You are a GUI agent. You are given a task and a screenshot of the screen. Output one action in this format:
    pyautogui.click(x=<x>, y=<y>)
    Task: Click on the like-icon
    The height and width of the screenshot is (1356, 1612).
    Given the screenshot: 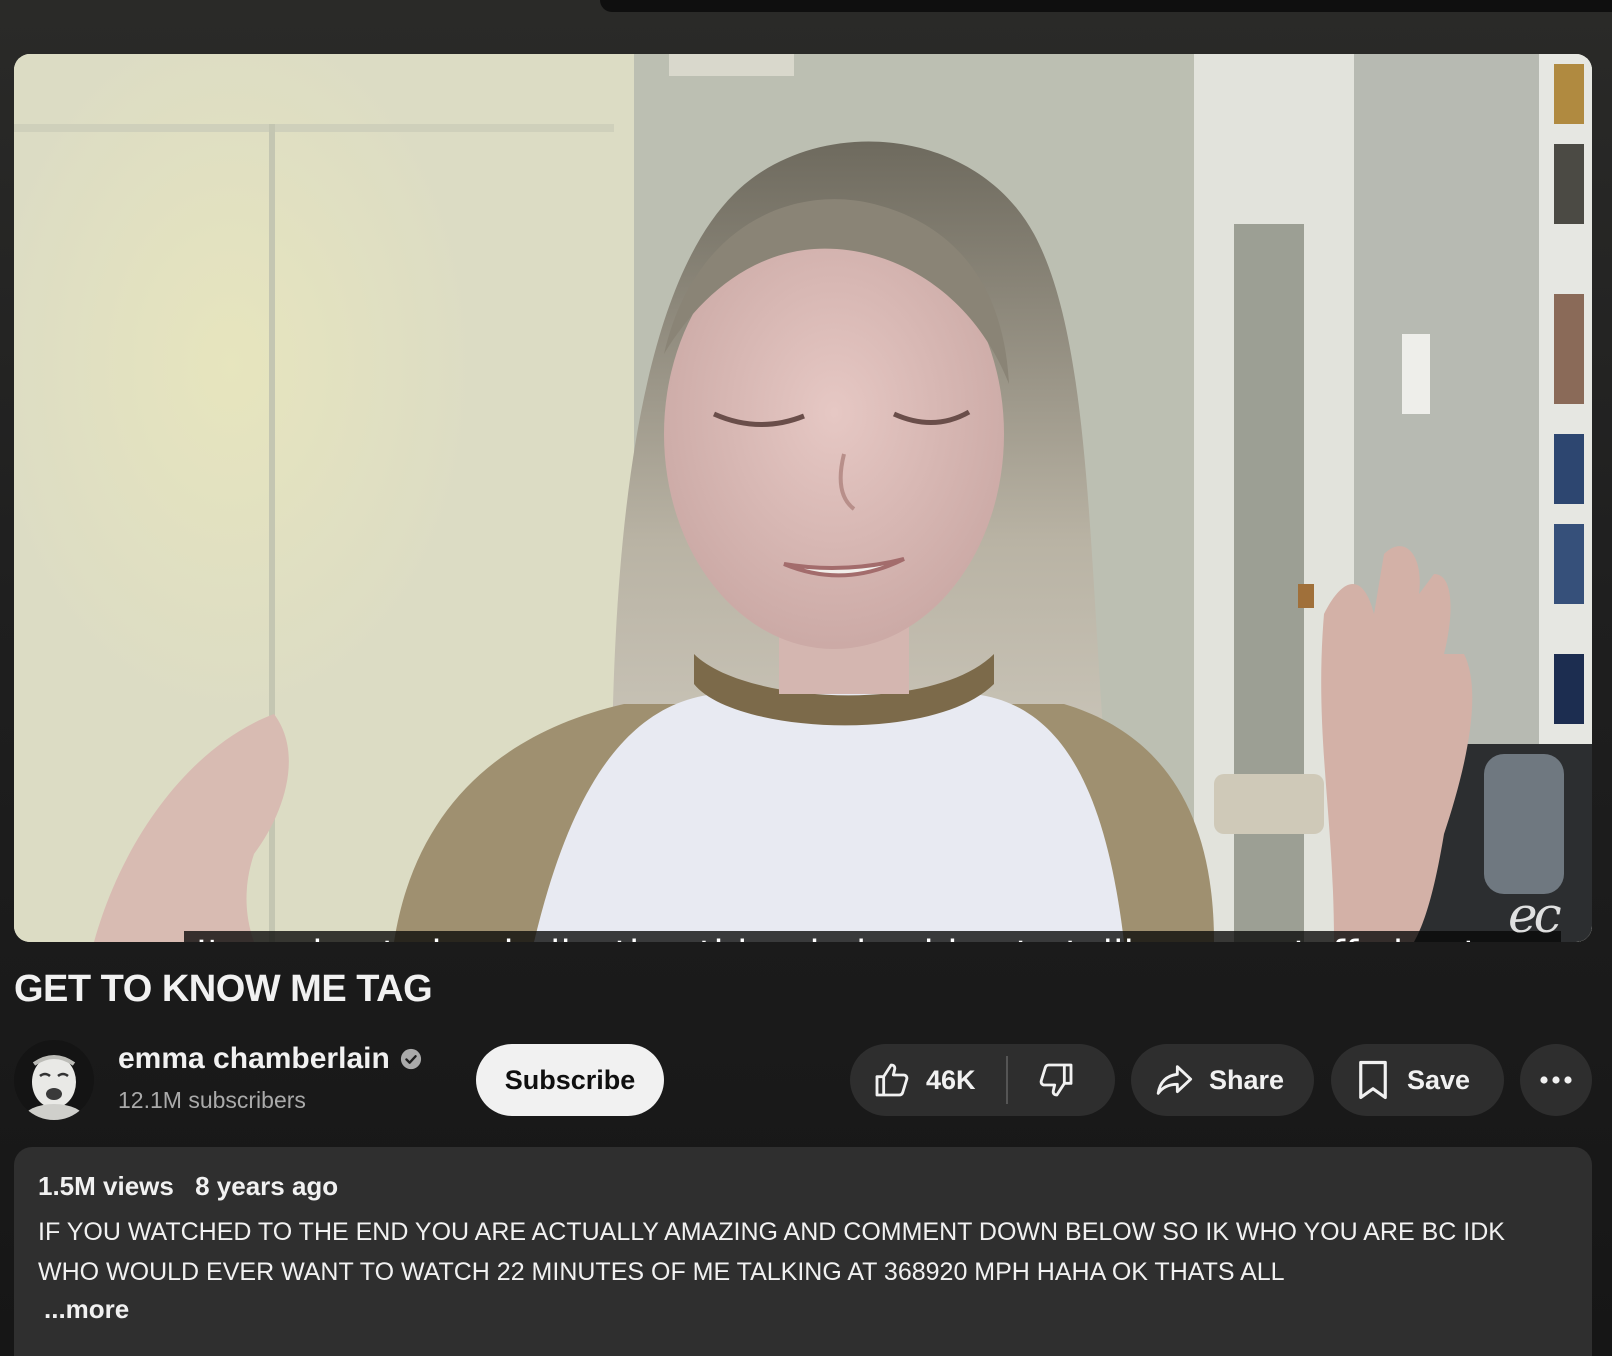 What is the action you would take?
    pyautogui.click(x=892, y=1080)
    